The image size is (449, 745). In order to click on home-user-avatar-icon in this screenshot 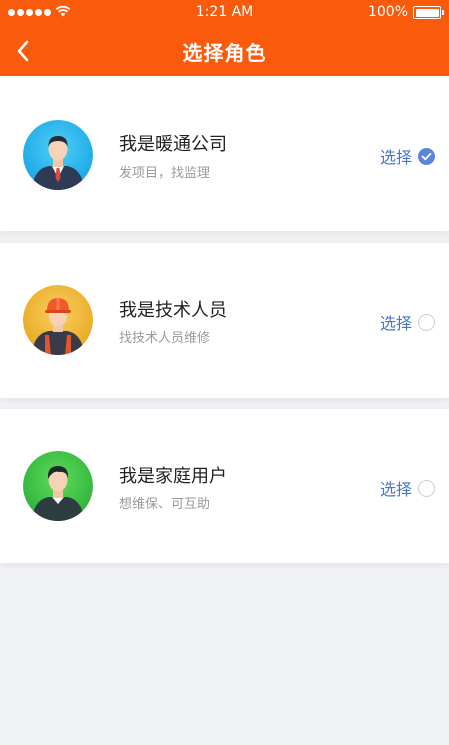, I will do `click(58, 486)`.